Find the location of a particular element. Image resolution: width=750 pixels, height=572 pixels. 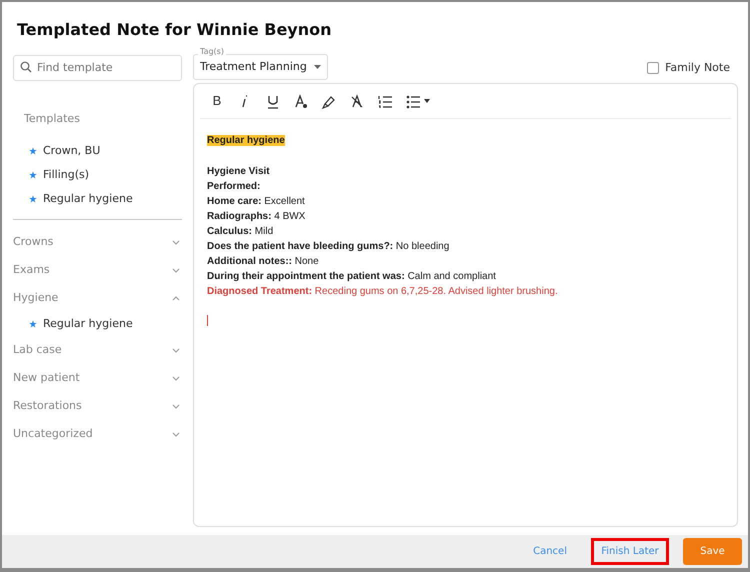

category-item: Restorations is located at coordinates (97, 406).